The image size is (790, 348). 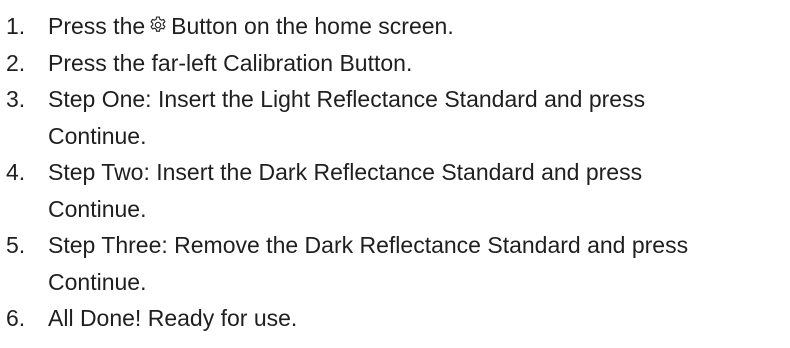 What do you see at coordinates (16, 172) in the screenshot?
I see `step-number: 4.` at bounding box center [16, 172].